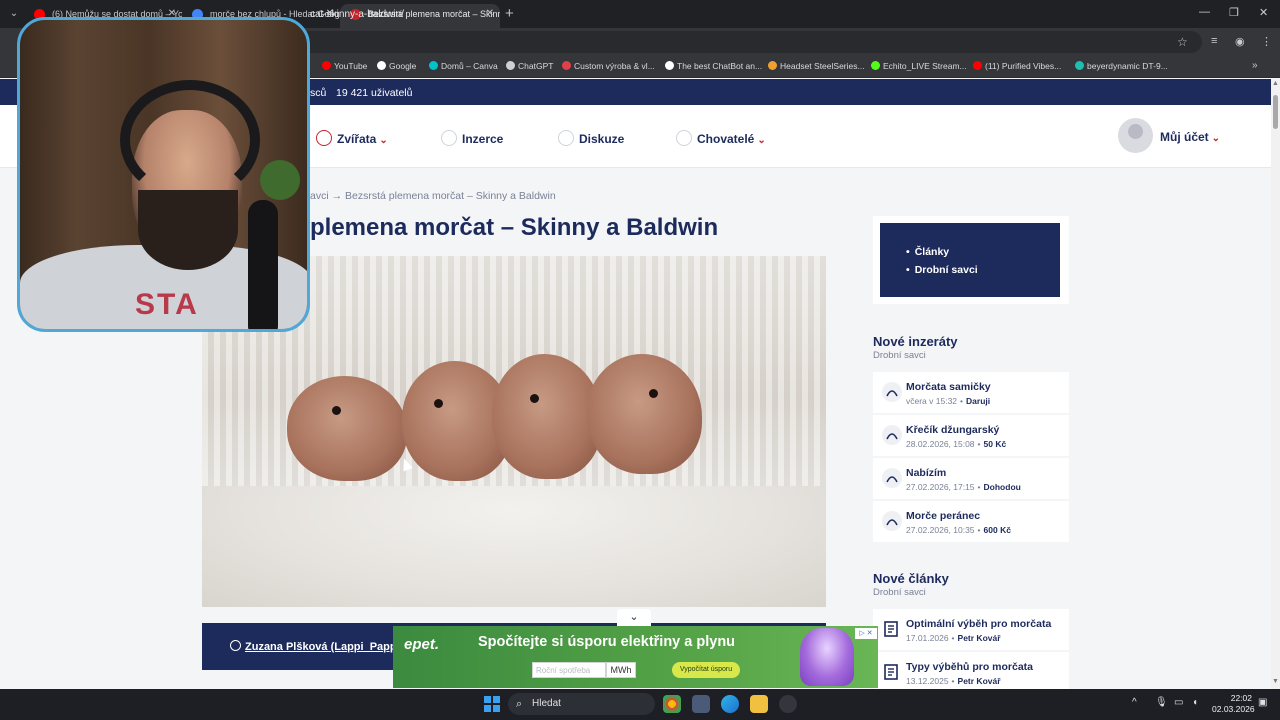 This screenshot has width=1280, height=720. Describe the element at coordinates (514, 546) in the screenshot. I see `fur-rug` at that location.